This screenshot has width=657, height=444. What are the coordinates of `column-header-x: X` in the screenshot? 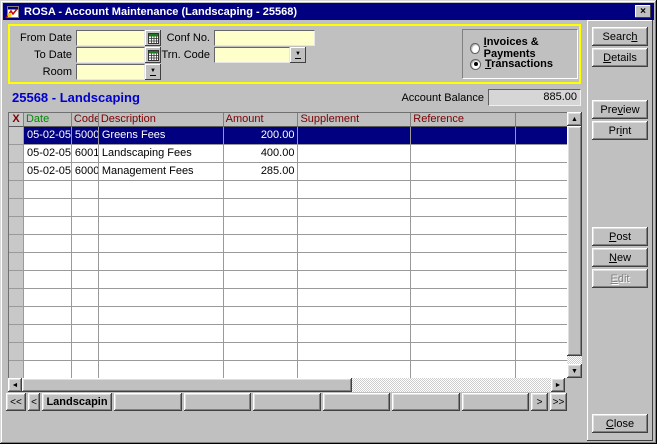 It's located at (16, 120).